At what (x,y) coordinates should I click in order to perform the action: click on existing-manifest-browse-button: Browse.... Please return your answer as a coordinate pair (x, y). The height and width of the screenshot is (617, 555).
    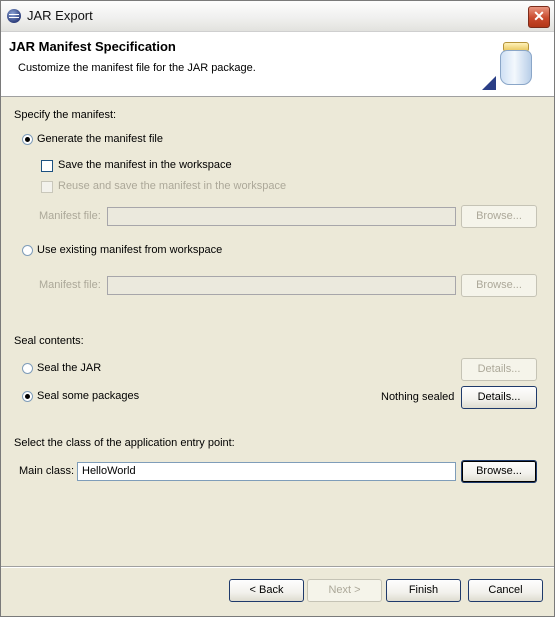
    Looking at the image, I should click on (499, 285).